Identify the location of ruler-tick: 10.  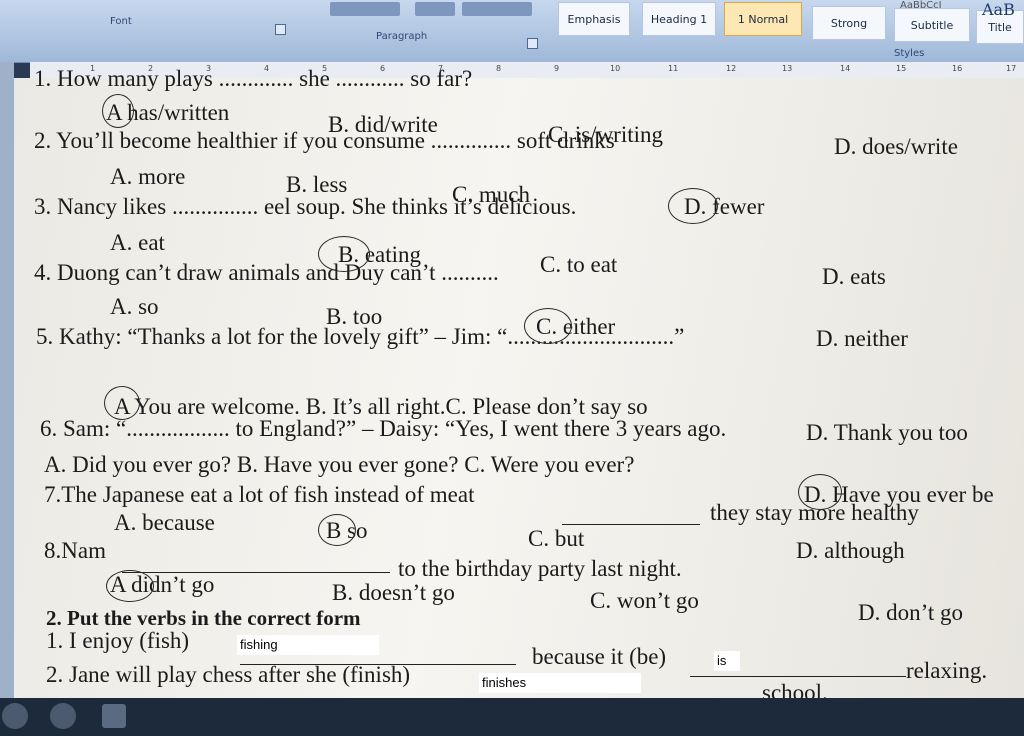
(615, 68).